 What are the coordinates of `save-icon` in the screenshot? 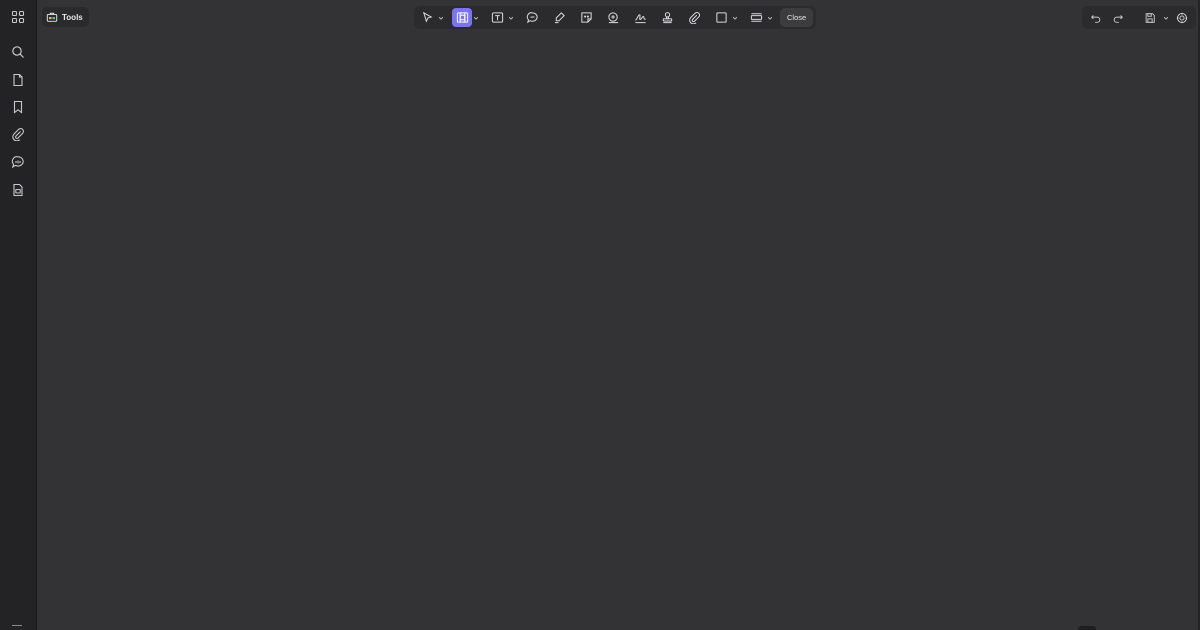 It's located at (1150, 17).